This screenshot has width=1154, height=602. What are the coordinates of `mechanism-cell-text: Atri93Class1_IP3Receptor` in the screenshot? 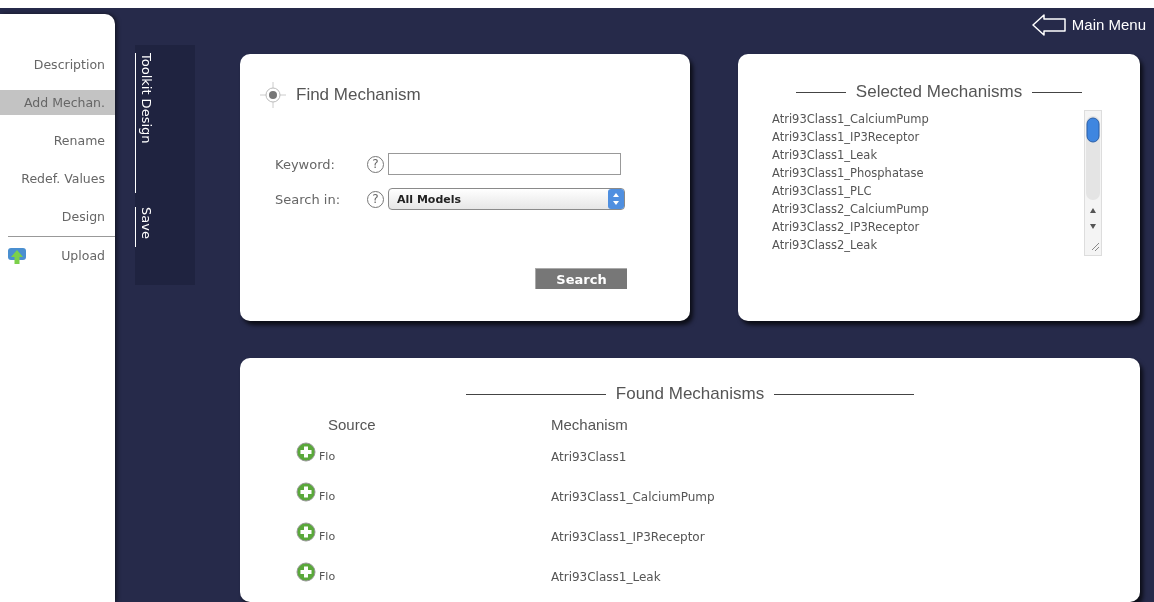 It's located at (628, 537).